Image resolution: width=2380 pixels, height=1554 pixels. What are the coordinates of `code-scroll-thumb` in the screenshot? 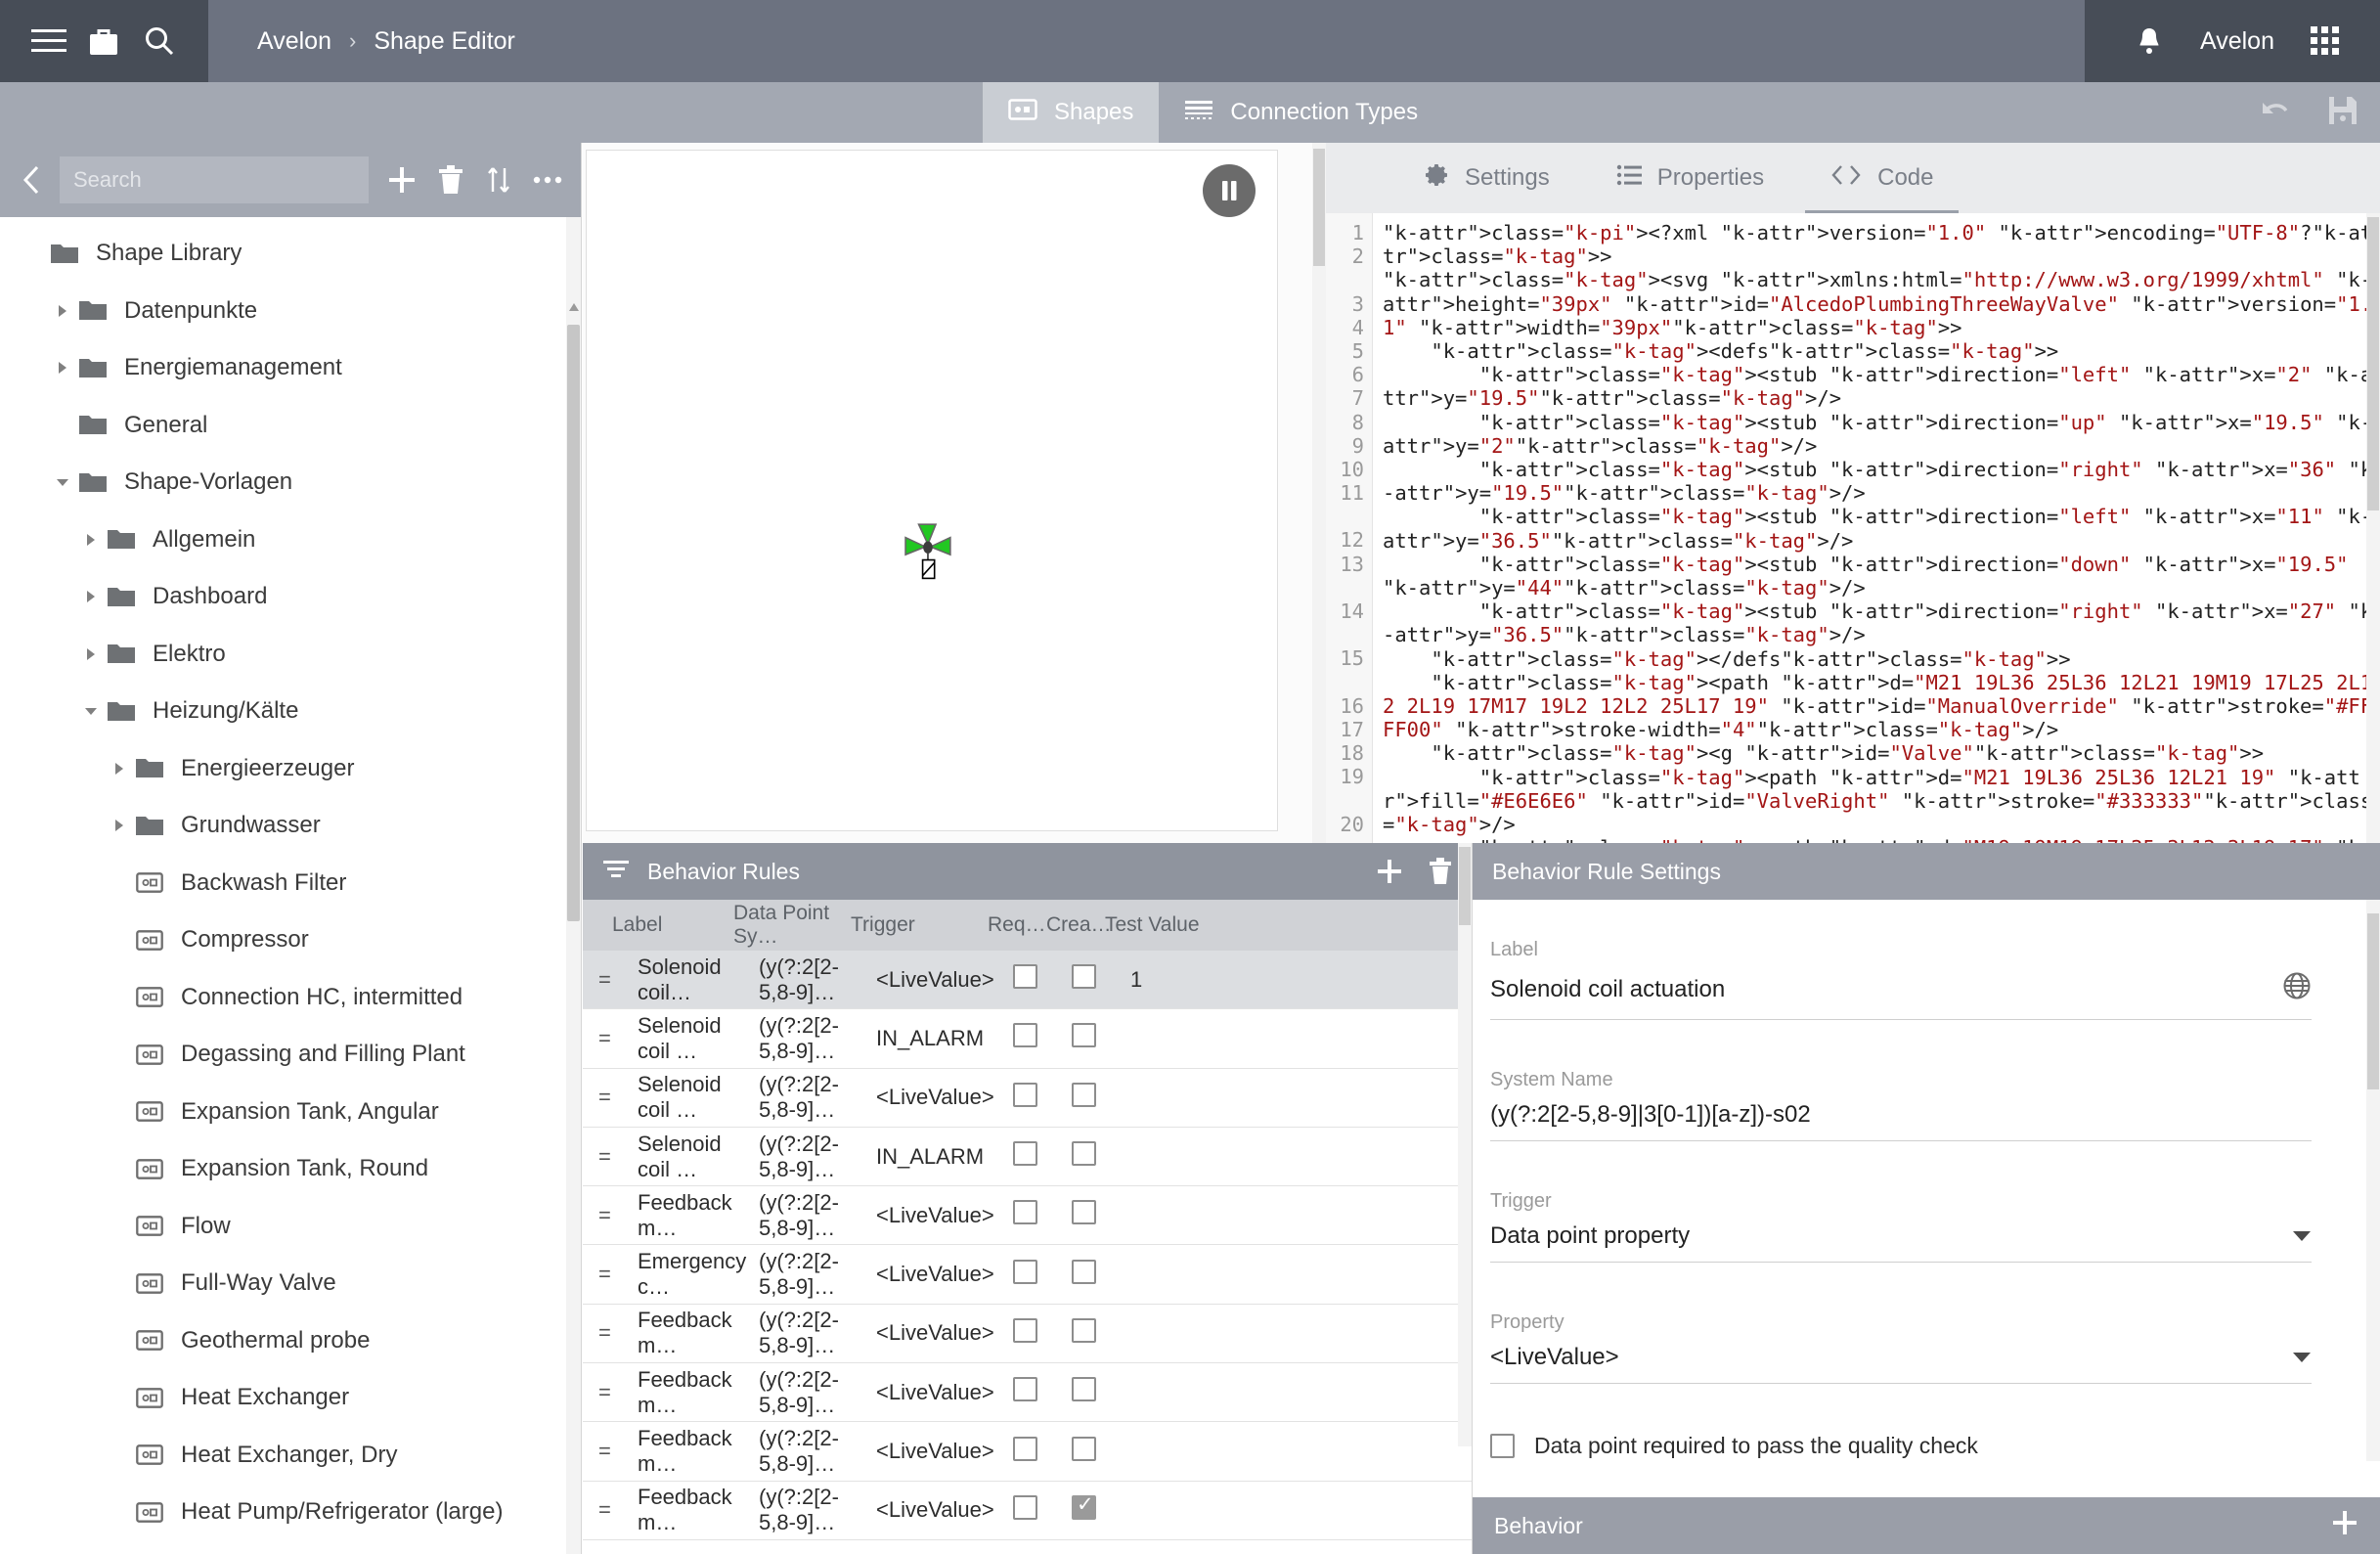 It's located at (2373, 364).